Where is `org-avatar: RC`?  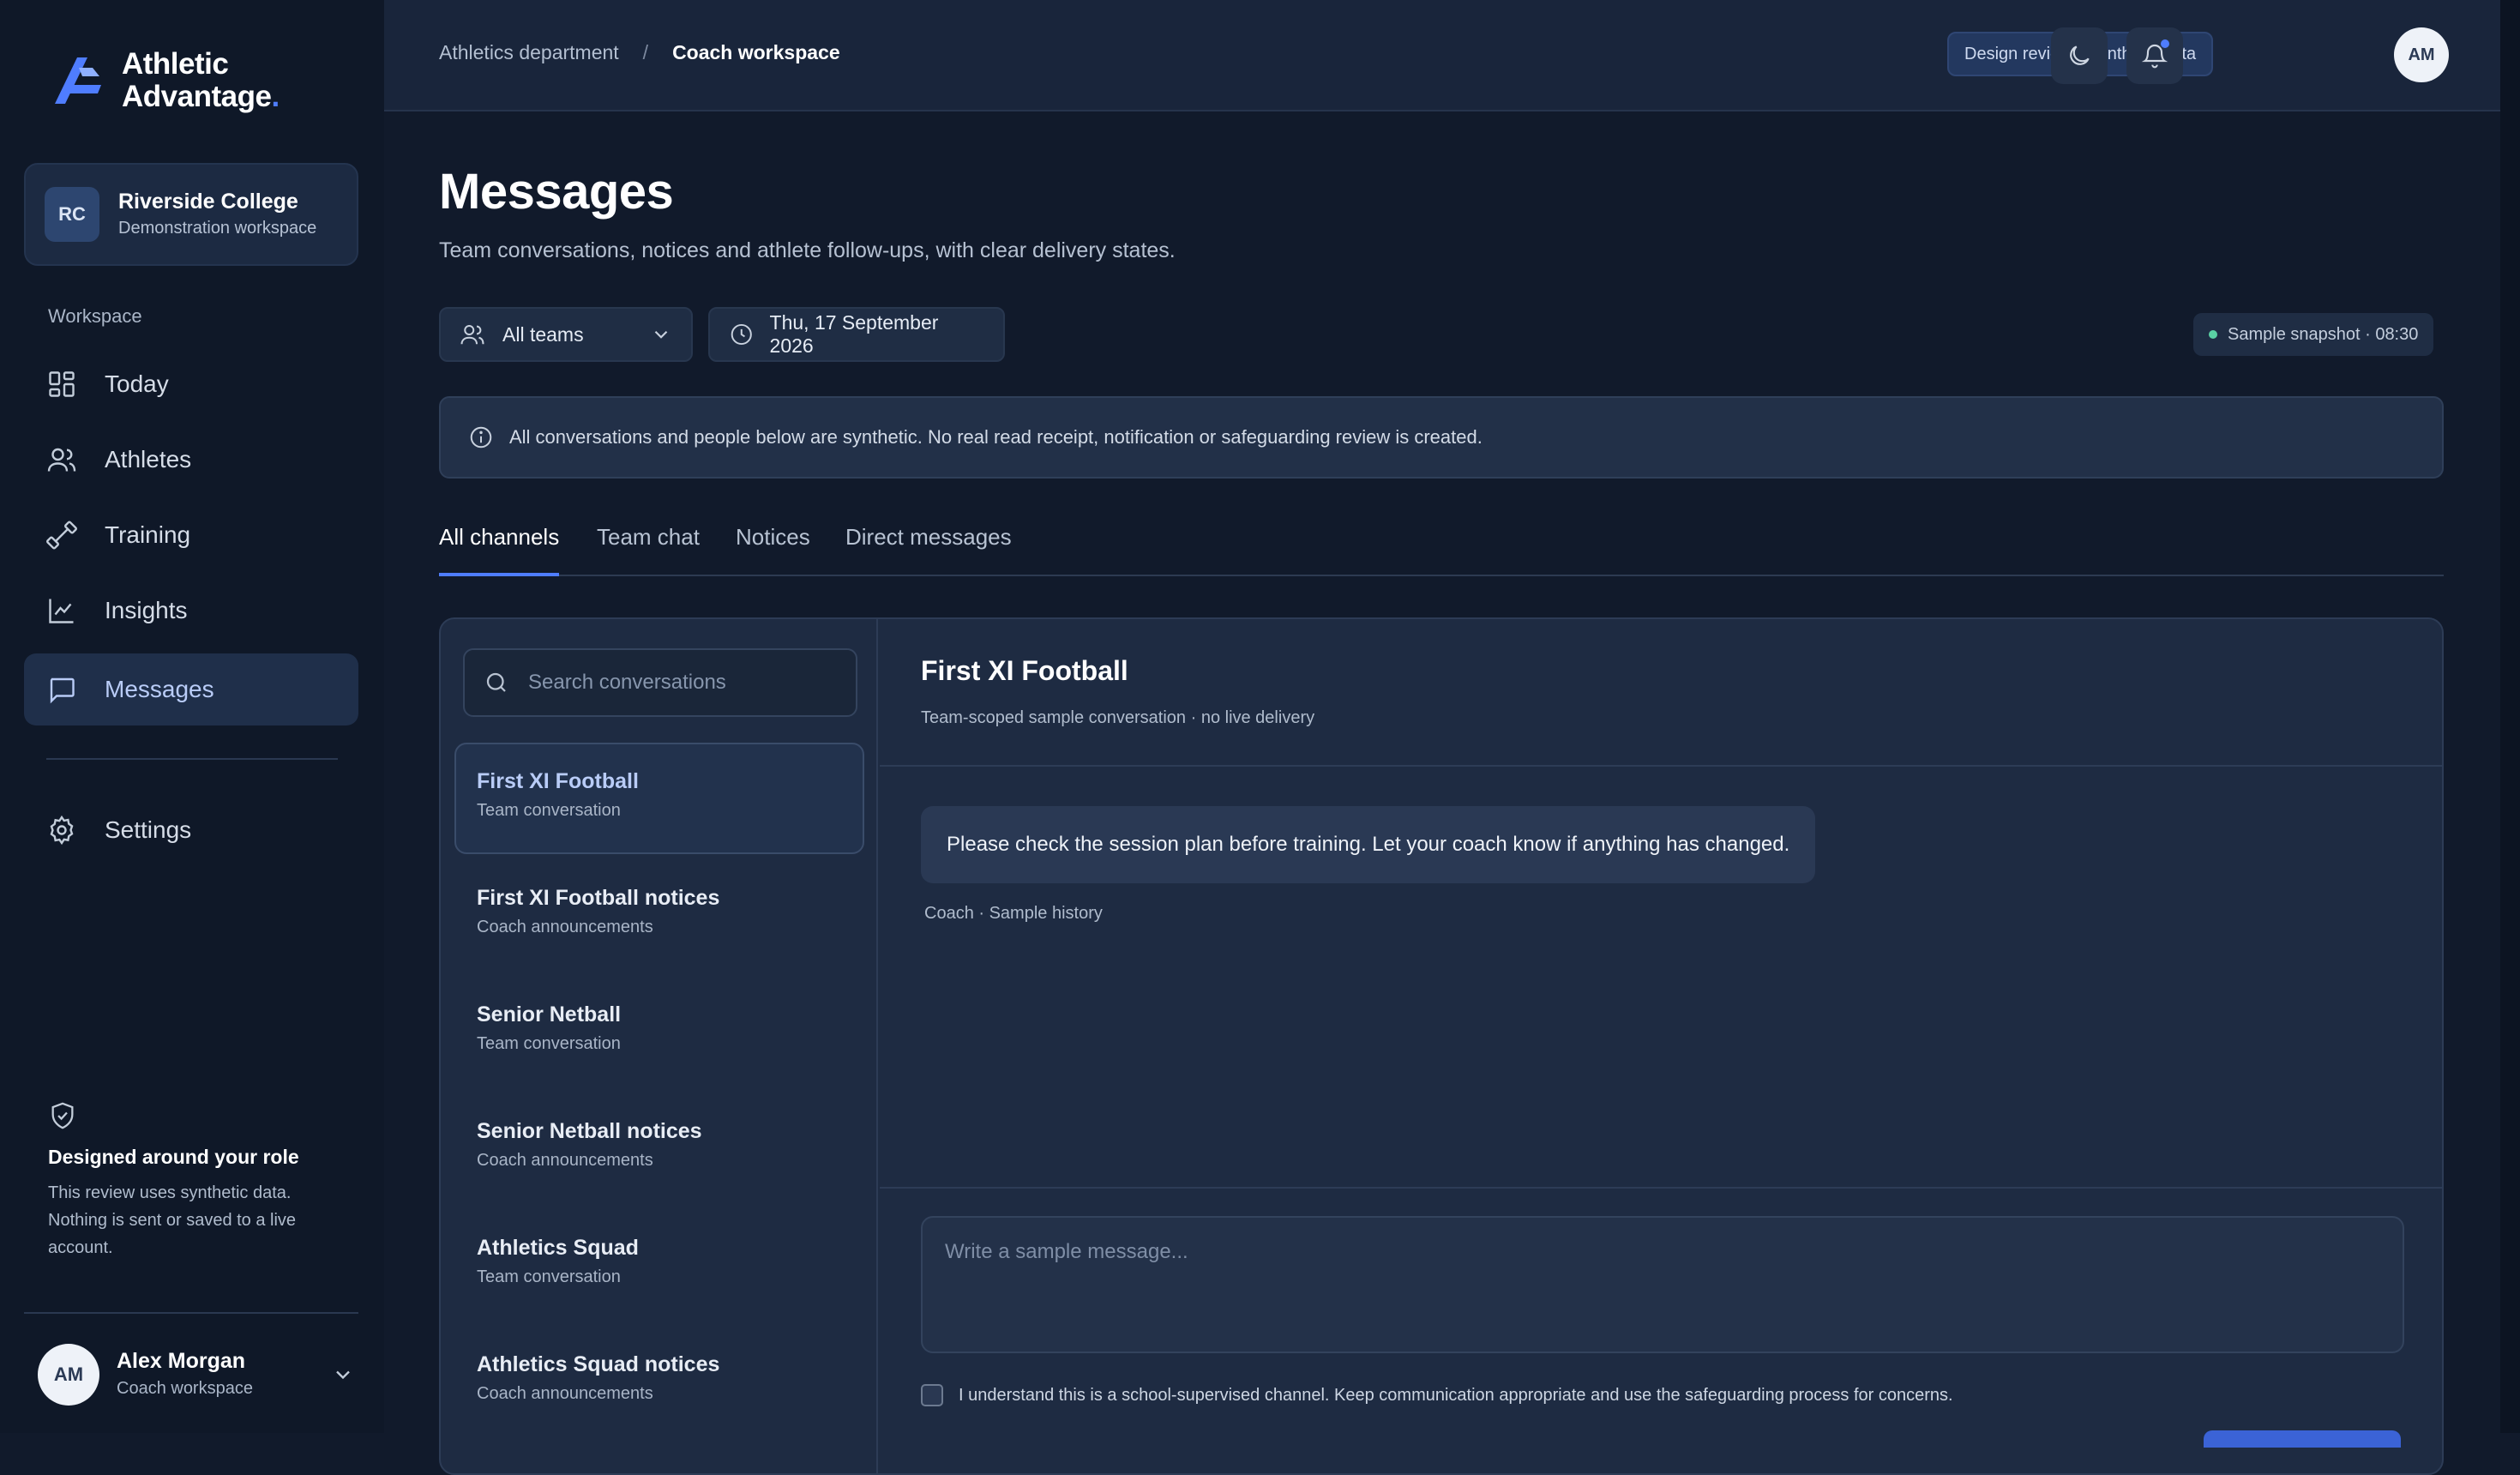 org-avatar: RC is located at coordinates (72, 214).